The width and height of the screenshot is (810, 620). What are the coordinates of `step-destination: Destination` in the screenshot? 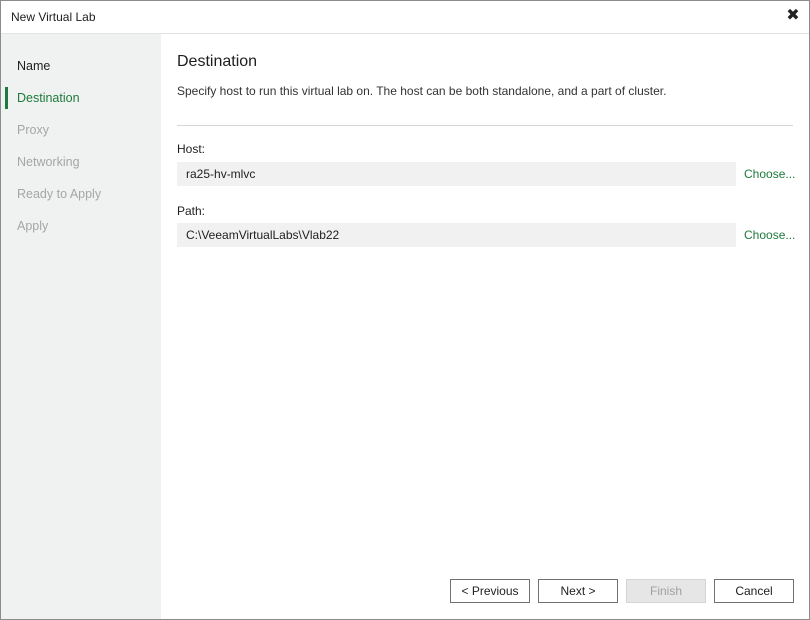 It's located at (48, 98).